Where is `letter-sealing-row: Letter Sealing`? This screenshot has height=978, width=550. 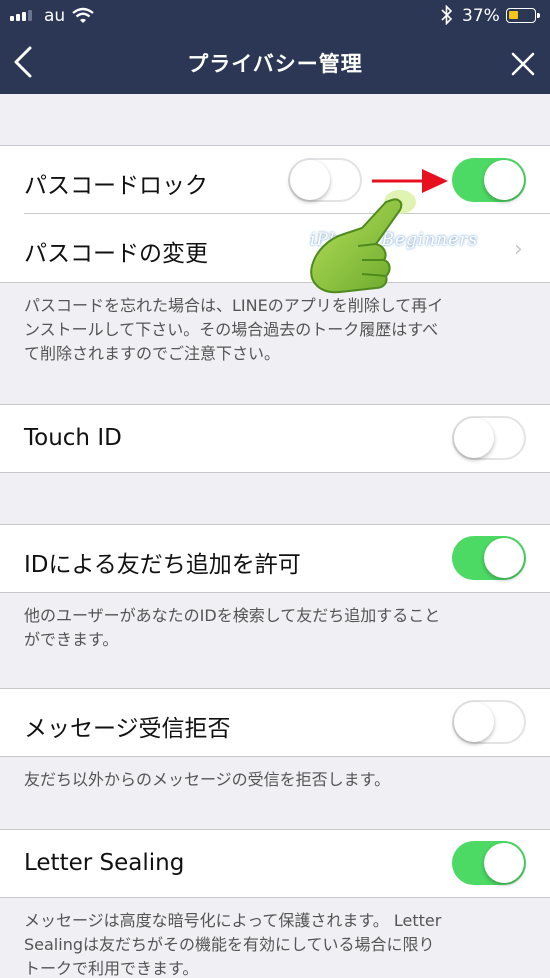
letter-sealing-row: Letter Sealing is located at coordinates (275, 863).